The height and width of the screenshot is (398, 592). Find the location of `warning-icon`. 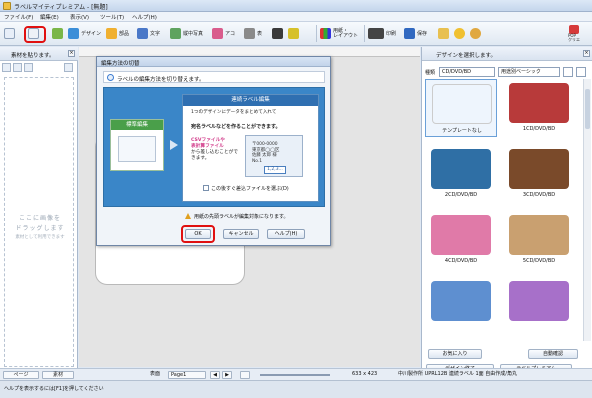

warning-icon is located at coordinates (188, 216).